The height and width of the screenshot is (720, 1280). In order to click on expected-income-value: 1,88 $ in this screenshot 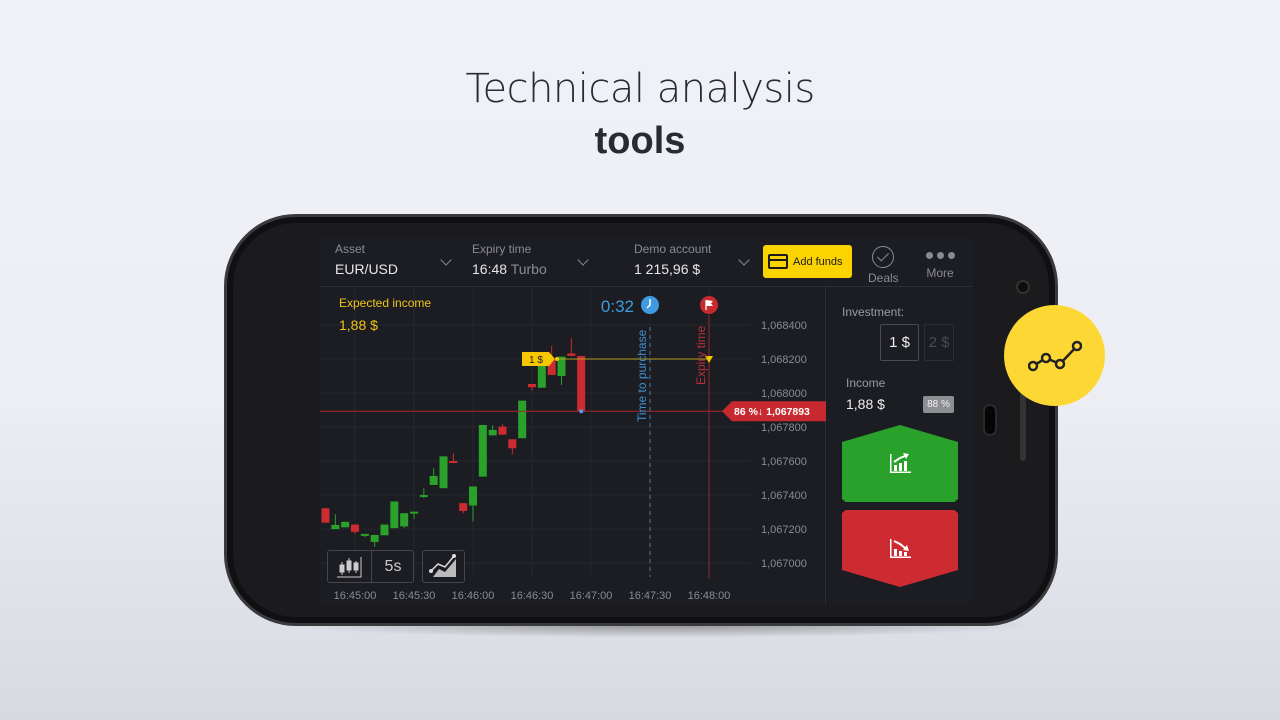, I will do `click(358, 325)`.